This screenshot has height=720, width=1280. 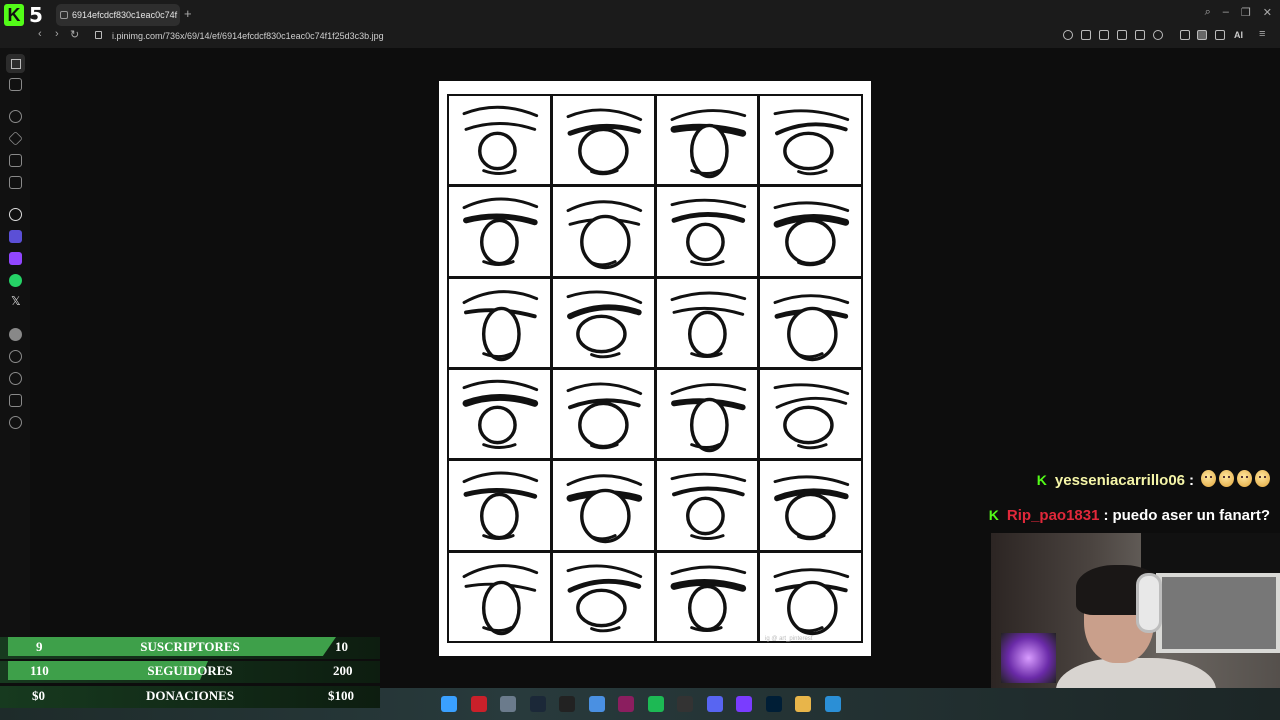 I want to click on app-icon, so click(x=744, y=704).